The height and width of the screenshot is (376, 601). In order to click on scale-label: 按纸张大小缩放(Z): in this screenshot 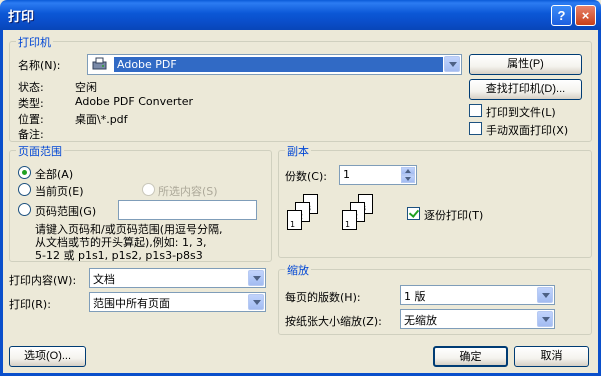, I will do `click(333, 321)`.